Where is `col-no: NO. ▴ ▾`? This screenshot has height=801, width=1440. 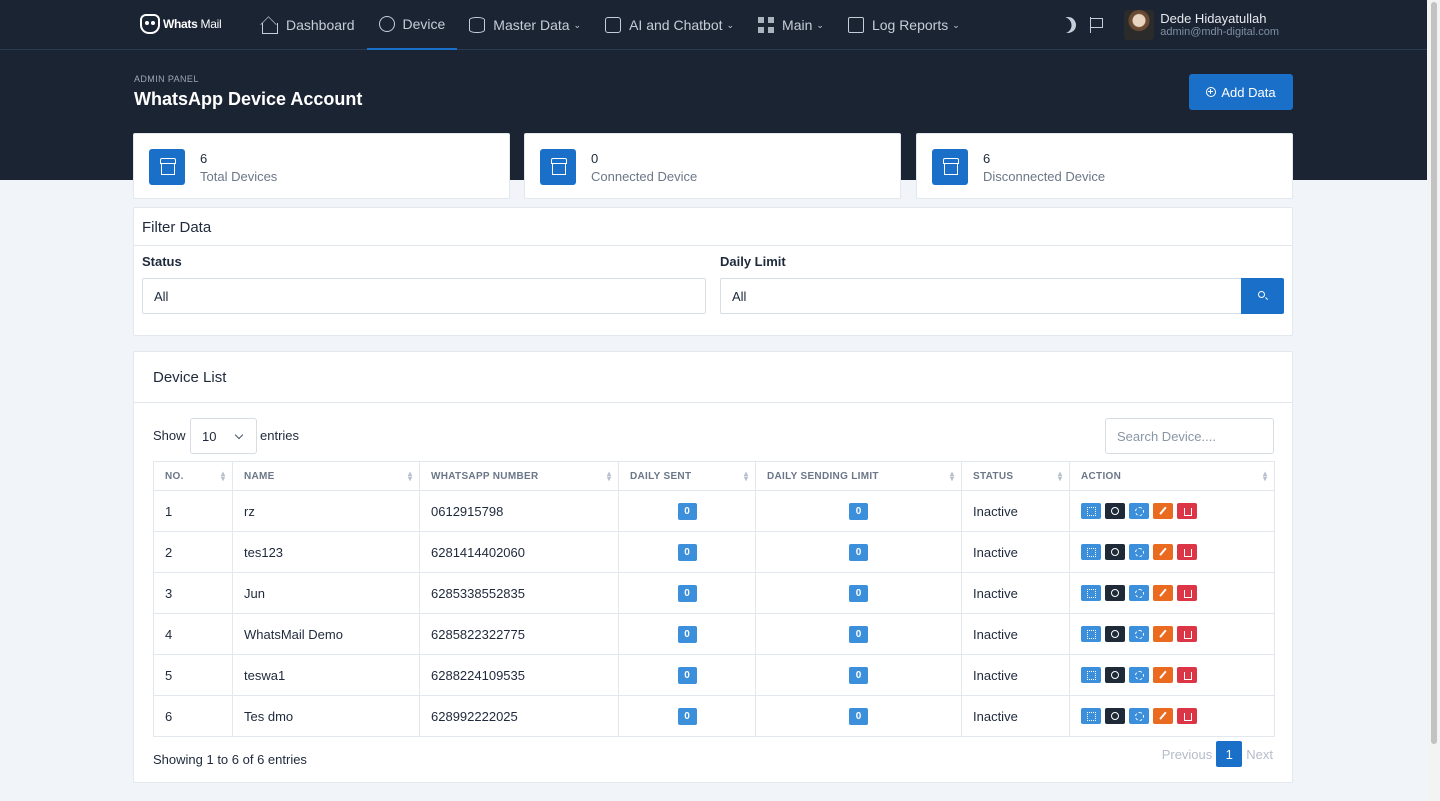 col-no: NO. ▴ ▾ is located at coordinates (193, 476).